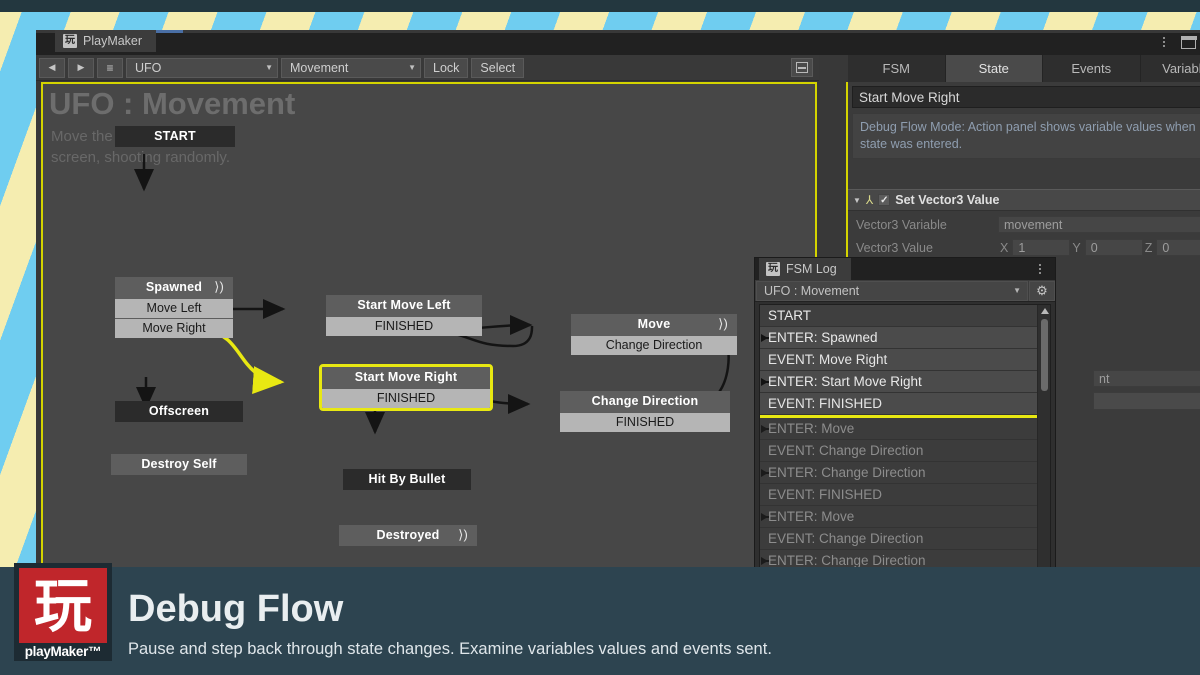 The height and width of the screenshot is (675, 1200). Describe the element at coordinates (905, 429) in the screenshot. I see `log-entry-enter-move-1: ENTER: Move` at that location.